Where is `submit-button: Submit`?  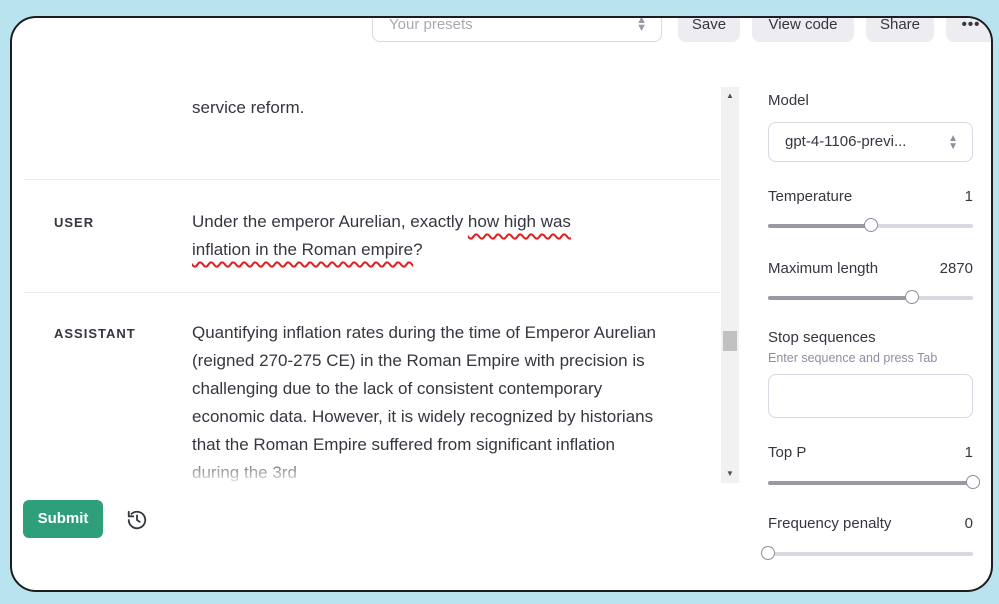 submit-button: Submit is located at coordinates (63, 519).